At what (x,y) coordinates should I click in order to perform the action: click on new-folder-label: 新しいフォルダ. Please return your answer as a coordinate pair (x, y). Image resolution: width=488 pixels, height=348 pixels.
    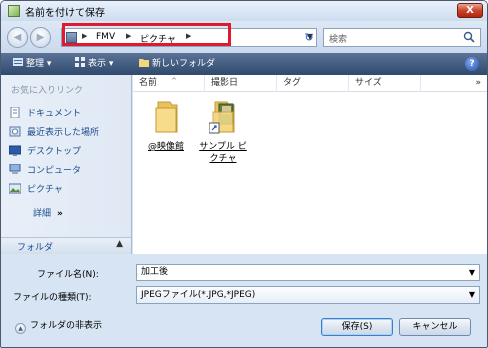
    Looking at the image, I should click on (184, 64).